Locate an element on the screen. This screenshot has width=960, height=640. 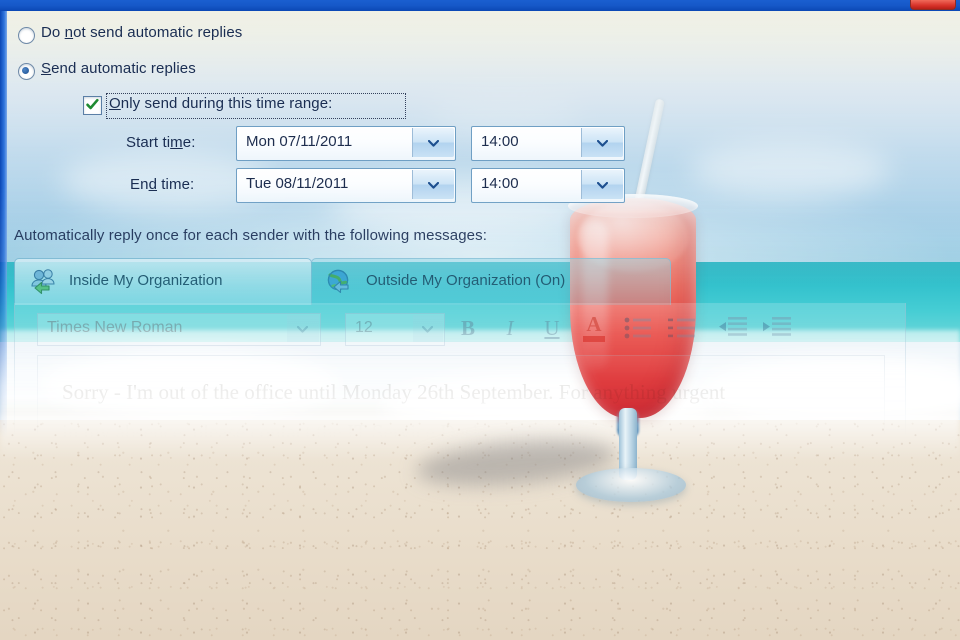
tab-outside-my-organization: Outside My Organization (On) is located at coordinates (491, 281).